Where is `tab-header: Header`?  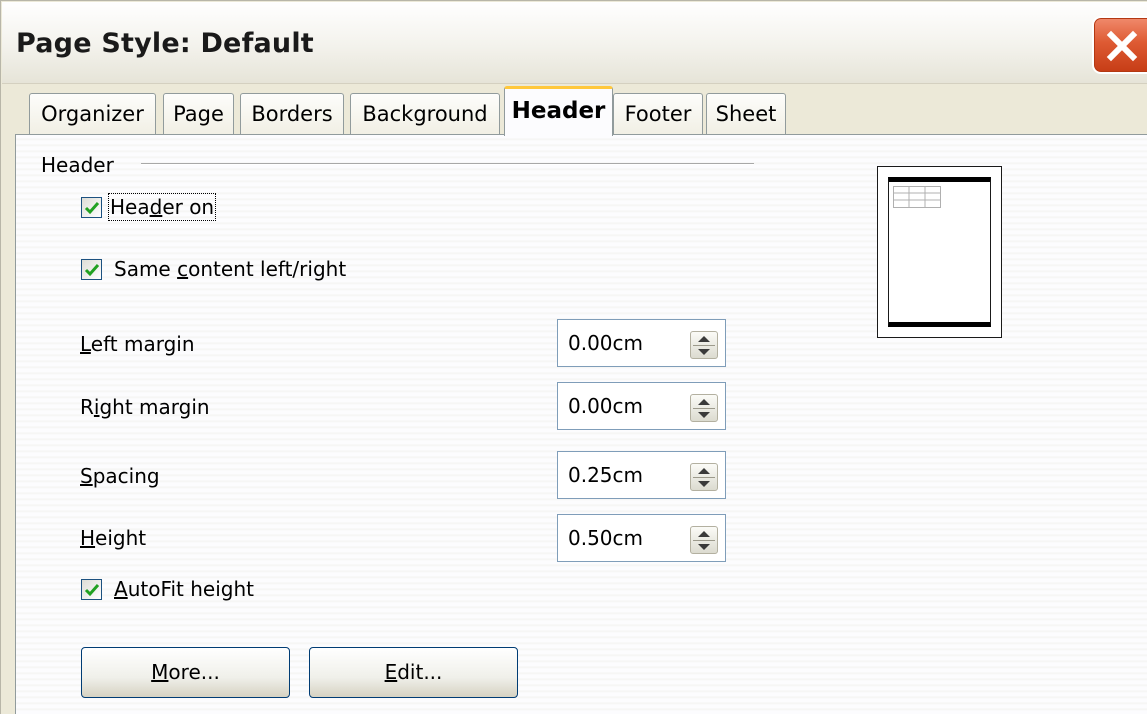 tab-header: Header is located at coordinates (558, 111).